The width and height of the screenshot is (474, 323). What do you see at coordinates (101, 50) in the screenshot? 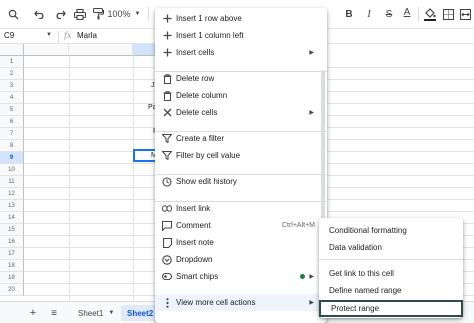
I see `column-header-b` at bounding box center [101, 50].